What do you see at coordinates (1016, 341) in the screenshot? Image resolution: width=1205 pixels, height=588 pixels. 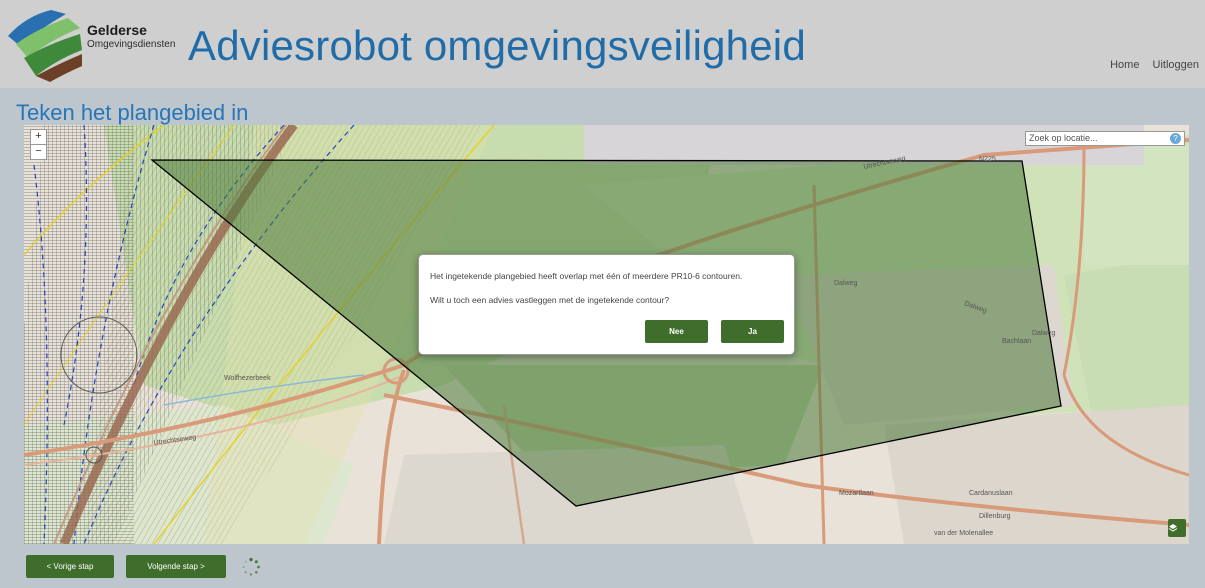 I see `svg-text: Bachlaan` at bounding box center [1016, 341].